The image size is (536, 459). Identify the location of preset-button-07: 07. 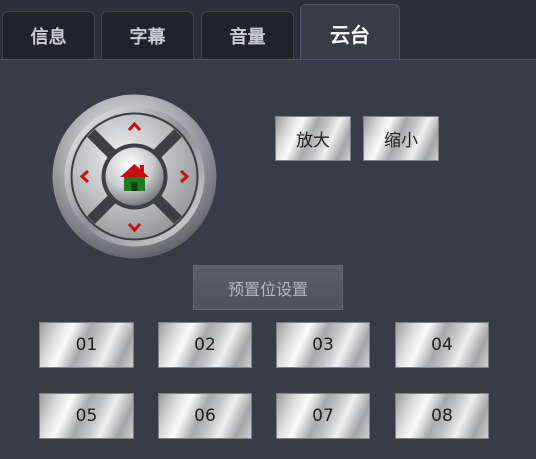
(323, 416).